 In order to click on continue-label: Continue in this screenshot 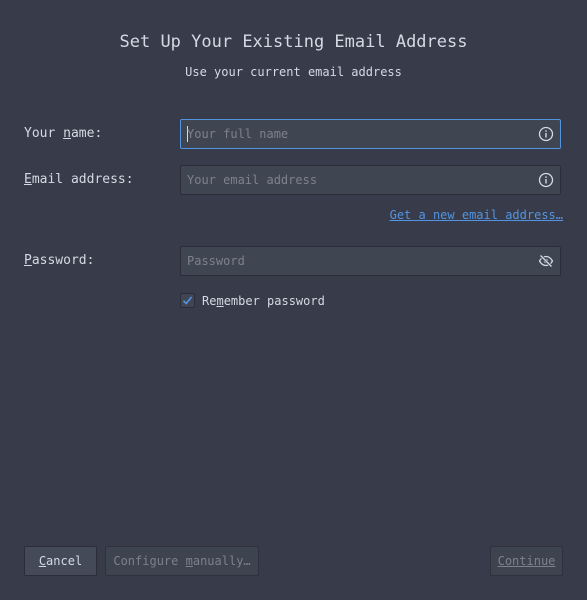, I will do `click(526, 561)`.